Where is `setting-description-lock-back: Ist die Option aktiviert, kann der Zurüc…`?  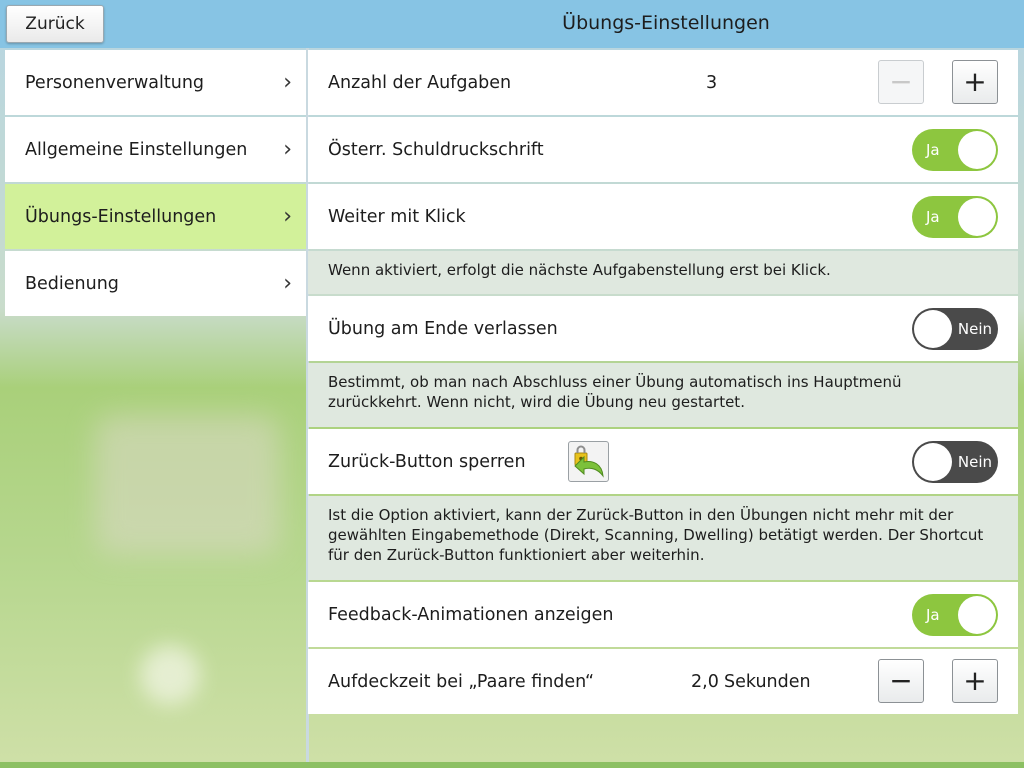 setting-description-lock-back: Ist die Option aktiviert, kann der Zurüc… is located at coordinates (663, 538).